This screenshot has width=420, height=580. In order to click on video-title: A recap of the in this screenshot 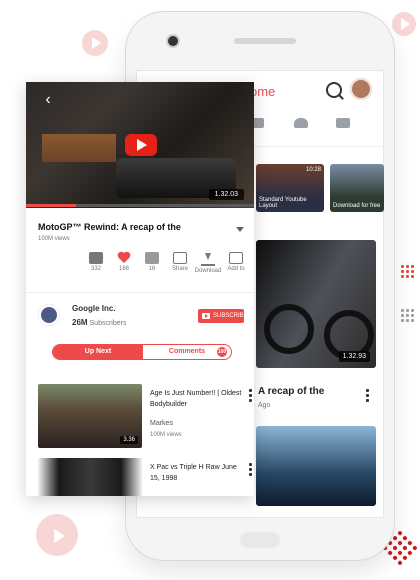, I will do `click(291, 391)`.